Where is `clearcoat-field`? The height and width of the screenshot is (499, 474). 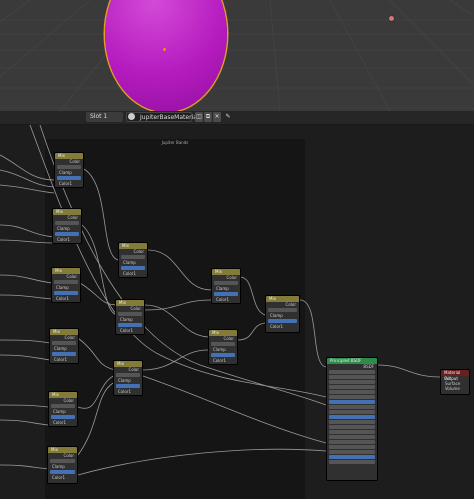 clearcoat-field is located at coordinates (352, 442).